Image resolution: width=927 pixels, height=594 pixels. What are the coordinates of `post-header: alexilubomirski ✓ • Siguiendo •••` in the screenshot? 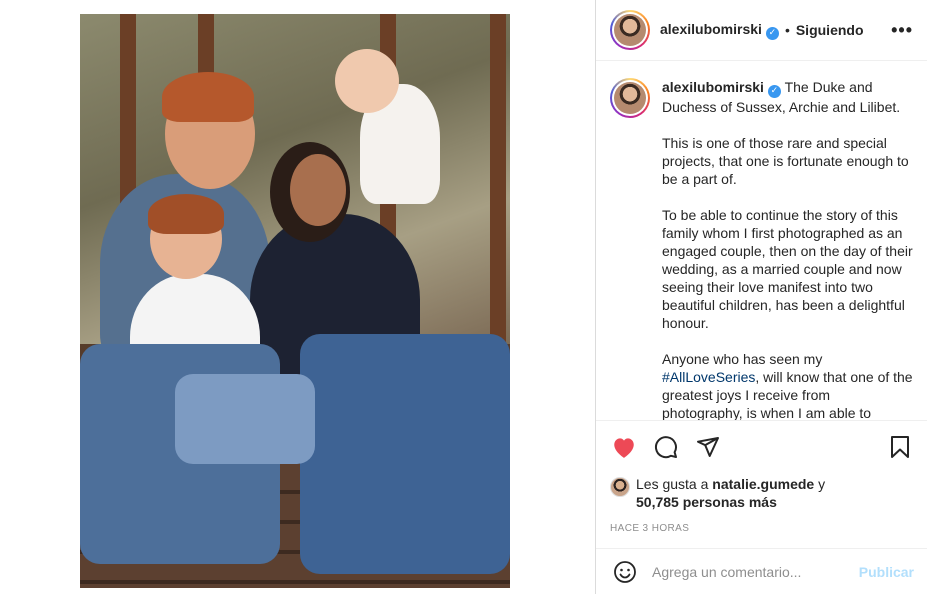 It's located at (761, 30).